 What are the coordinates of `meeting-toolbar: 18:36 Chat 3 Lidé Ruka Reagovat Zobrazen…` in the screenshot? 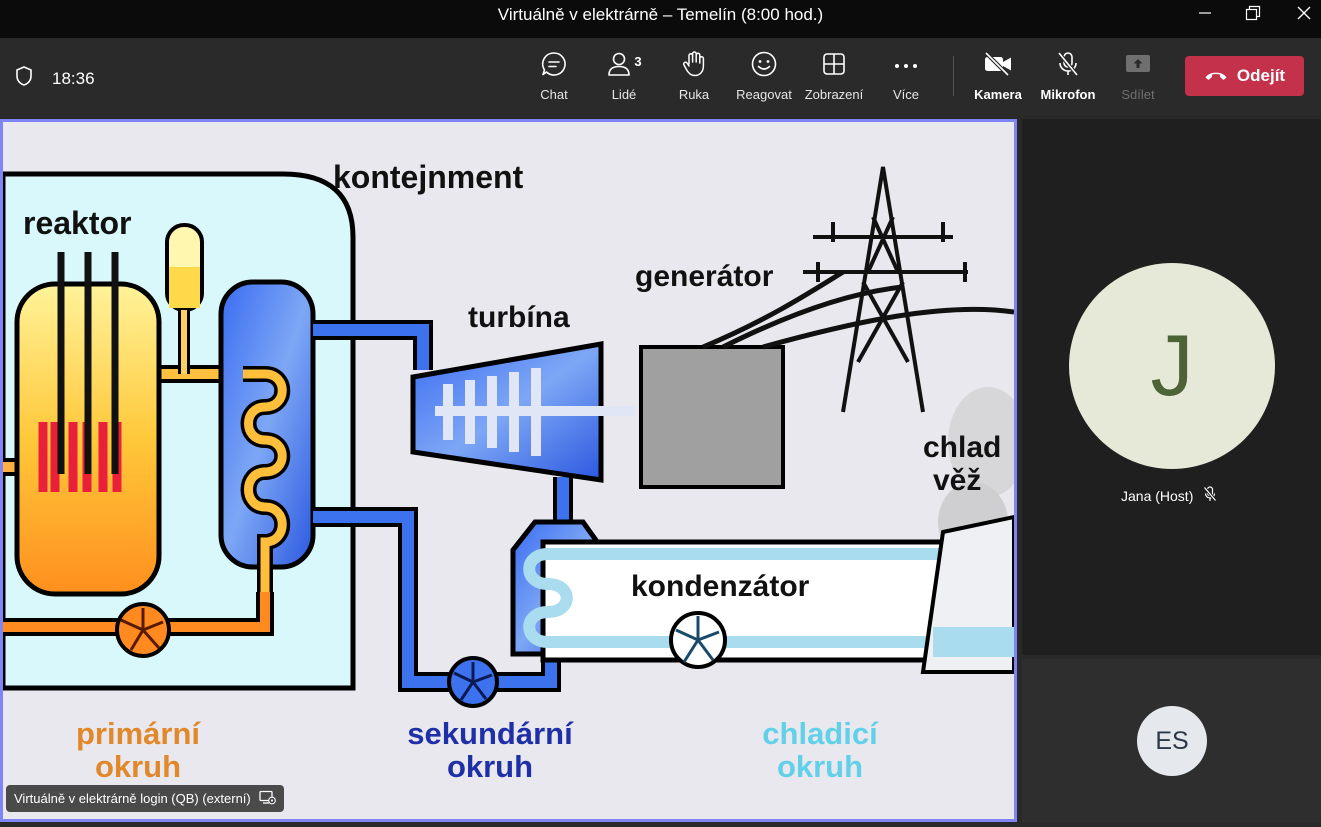 It's located at (660, 76).